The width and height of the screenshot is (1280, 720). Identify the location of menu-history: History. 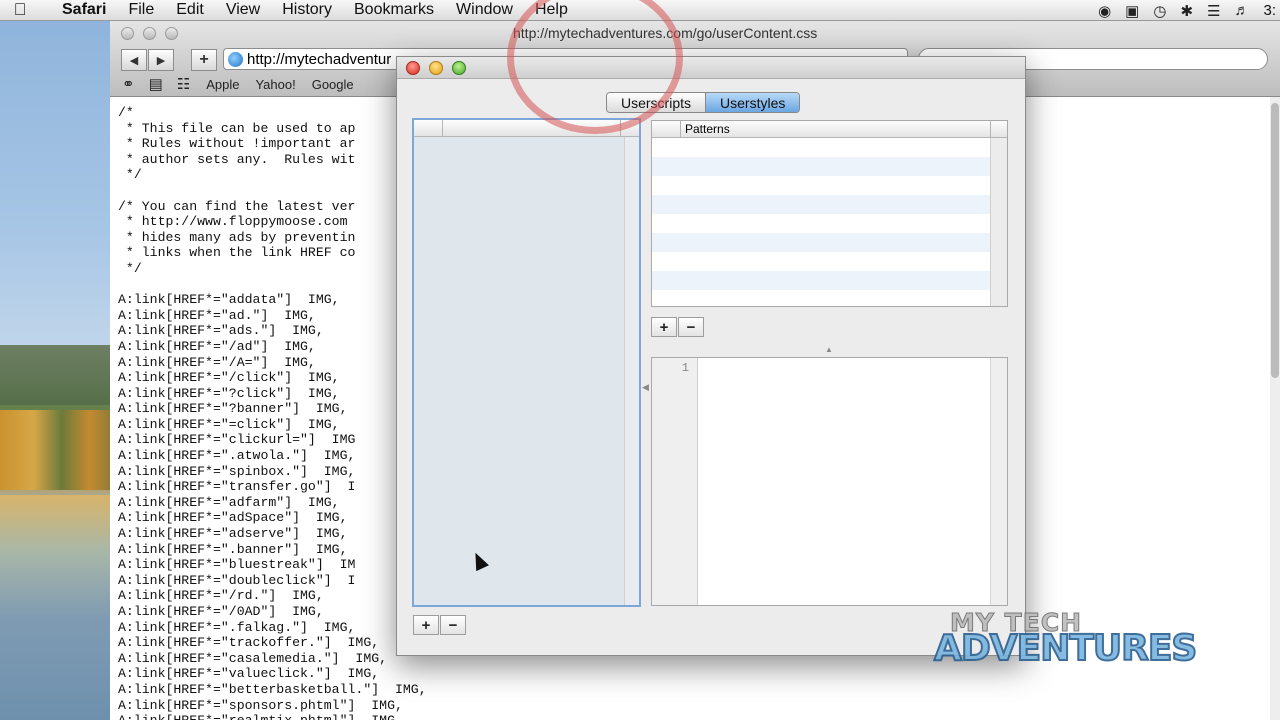
(307, 10).